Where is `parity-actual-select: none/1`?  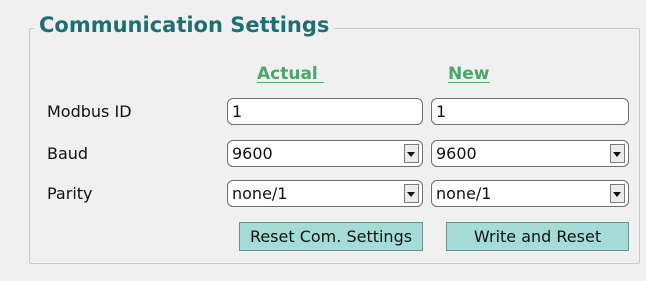 parity-actual-select: none/1 is located at coordinates (325, 193).